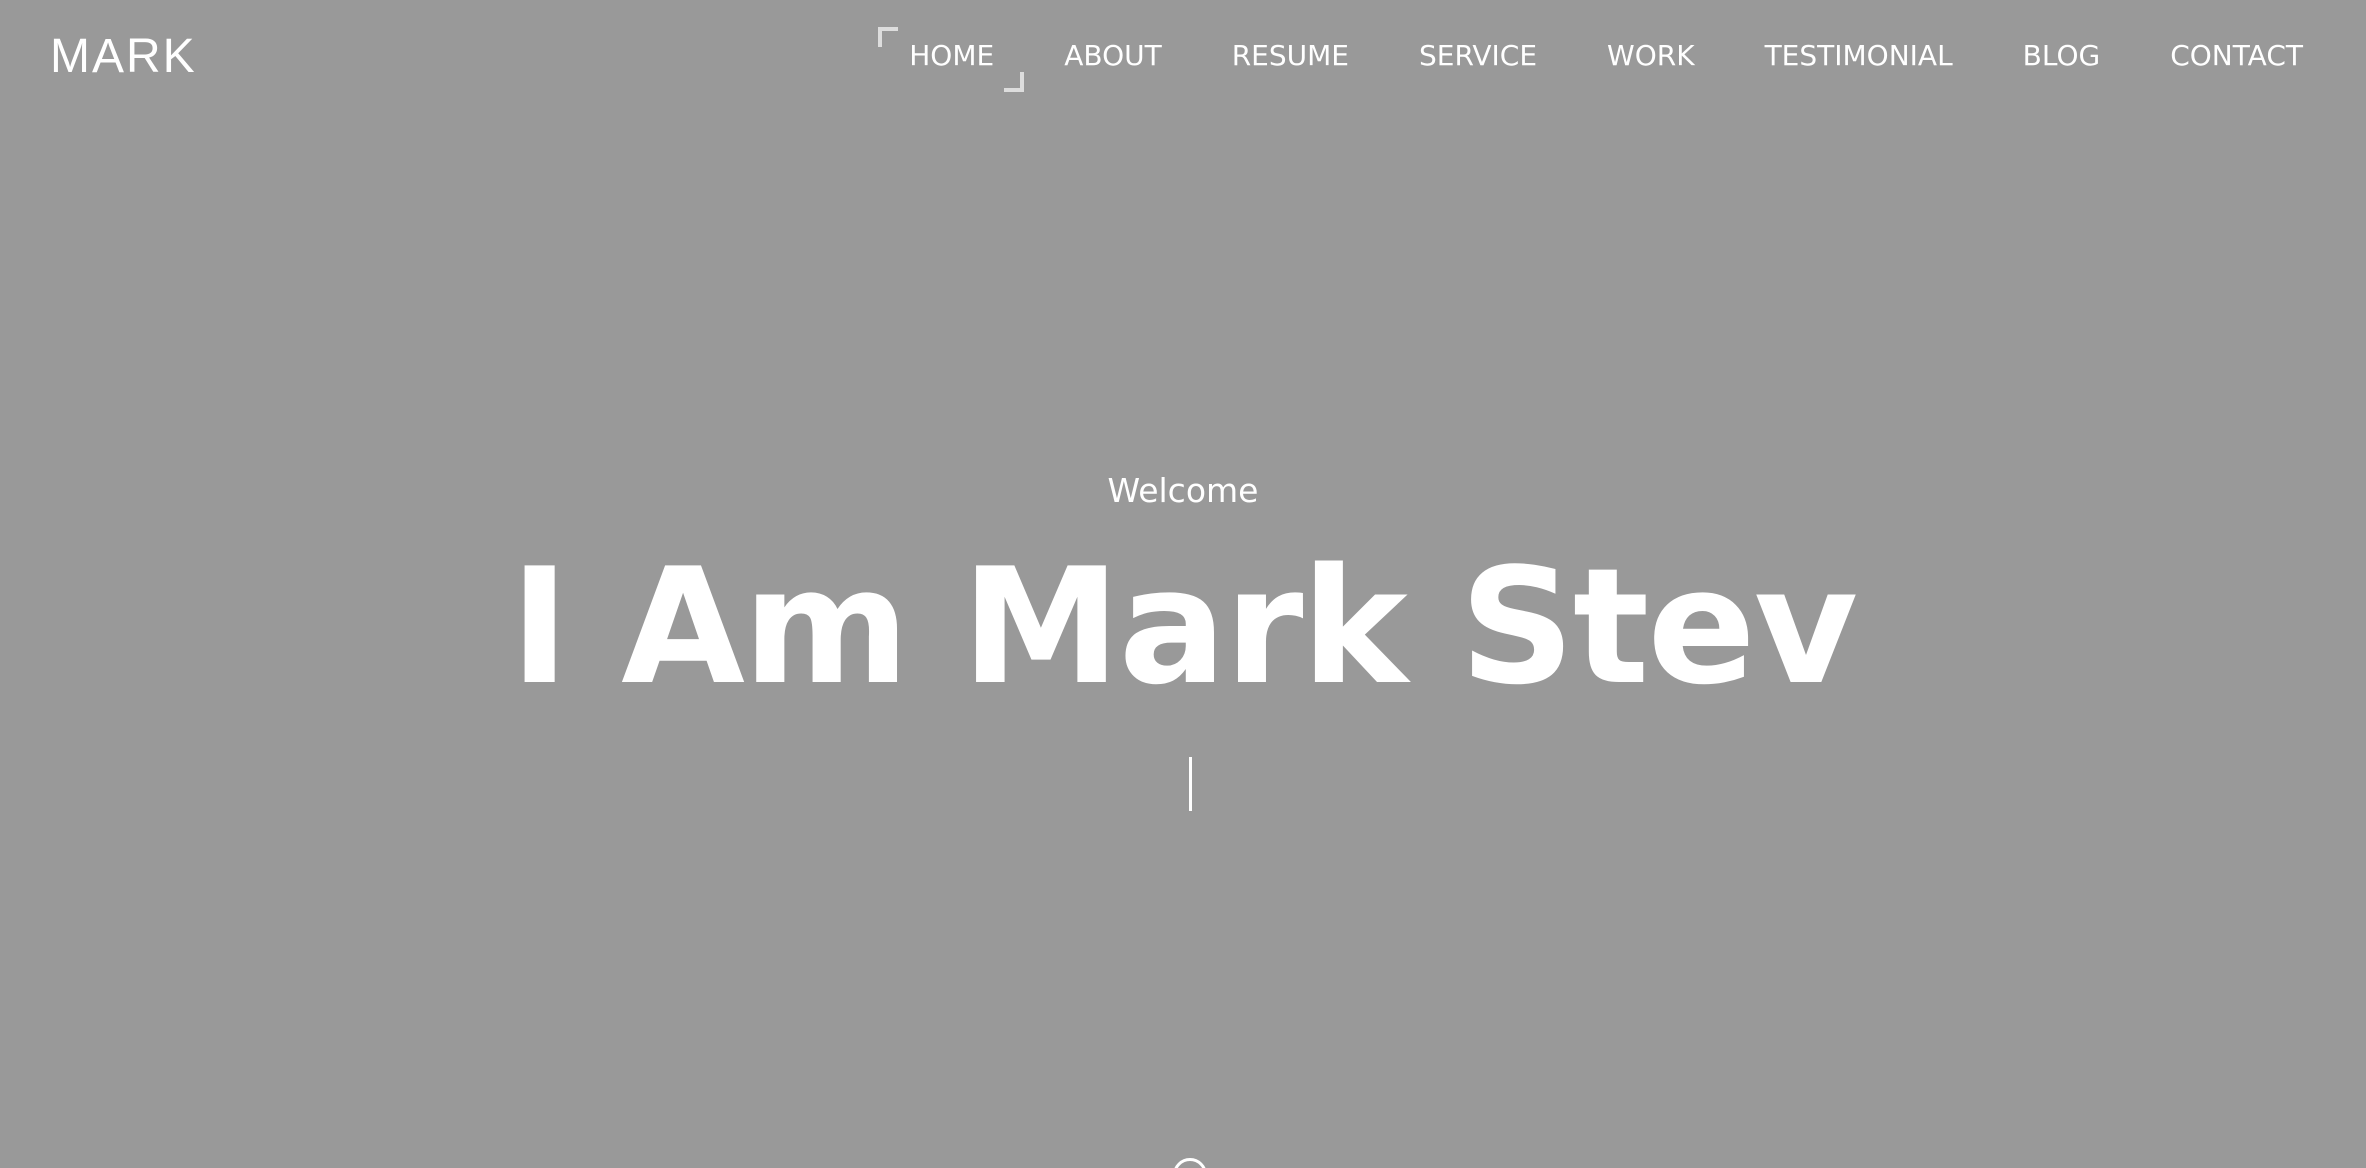 The width and height of the screenshot is (2366, 1168). I want to click on hero-headline: I Am Mark Stev, so click(1183, 626).